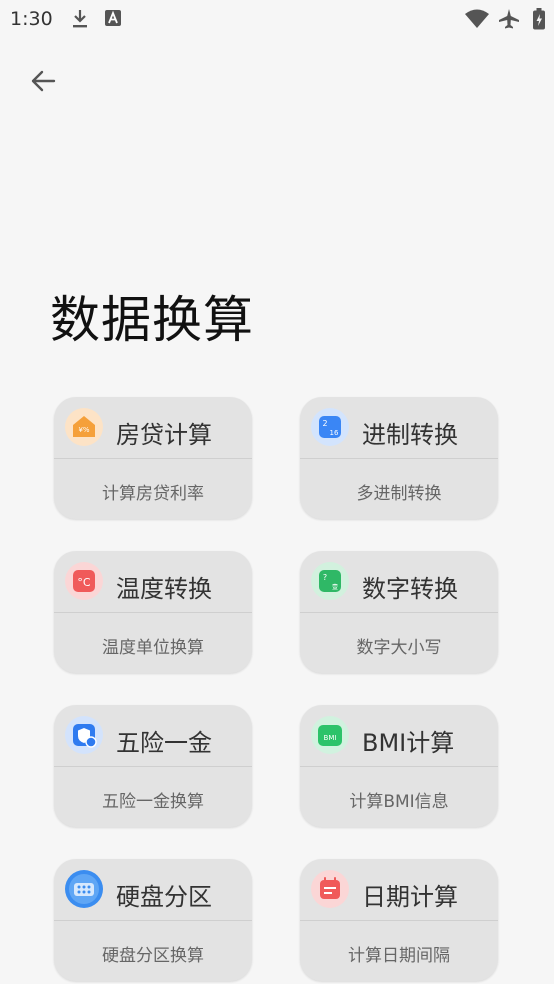  I want to click on house-loan-icon: ¥%, so click(84, 427).